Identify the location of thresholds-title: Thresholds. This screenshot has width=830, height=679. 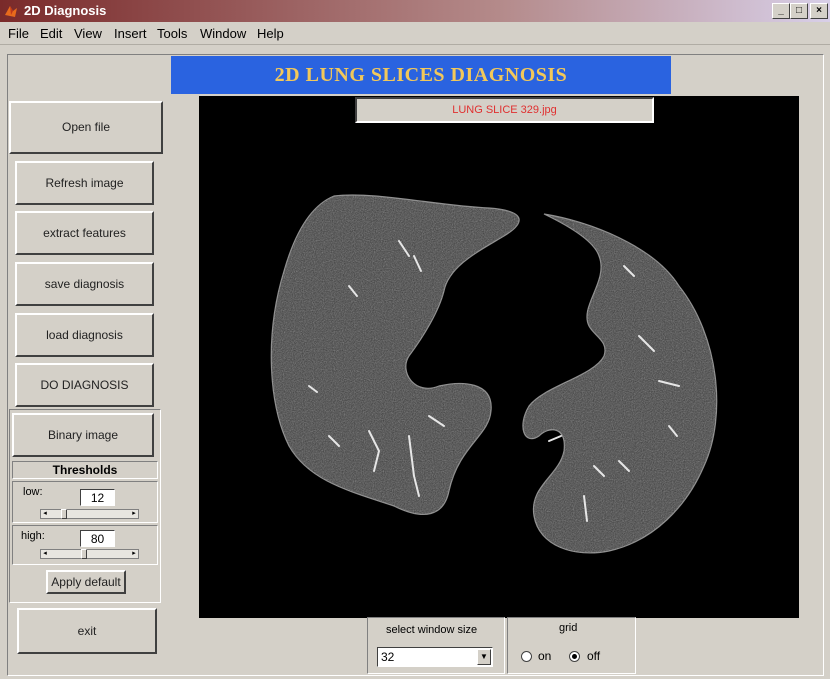
(85, 470).